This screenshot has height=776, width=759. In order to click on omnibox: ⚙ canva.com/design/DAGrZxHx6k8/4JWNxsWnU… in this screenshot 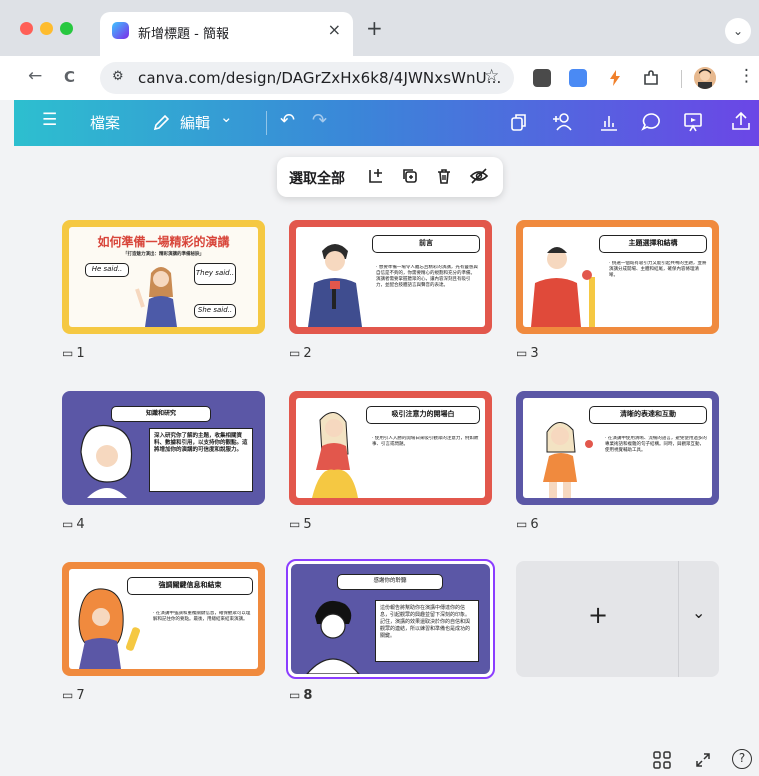, I will do `click(307, 78)`.